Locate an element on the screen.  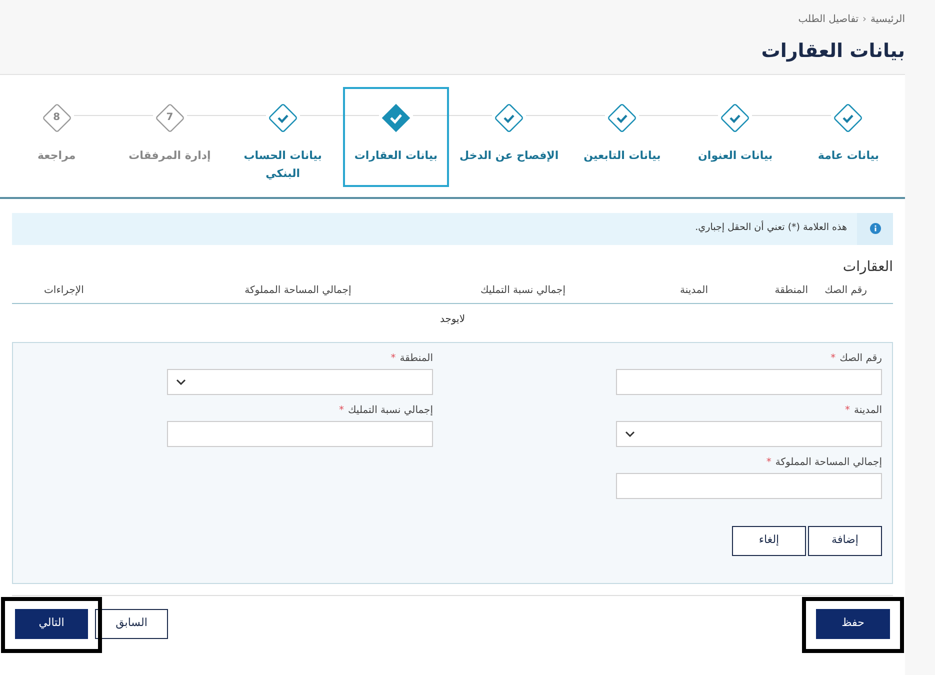
column-header: رقم الصك is located at coordinates (846, 291).